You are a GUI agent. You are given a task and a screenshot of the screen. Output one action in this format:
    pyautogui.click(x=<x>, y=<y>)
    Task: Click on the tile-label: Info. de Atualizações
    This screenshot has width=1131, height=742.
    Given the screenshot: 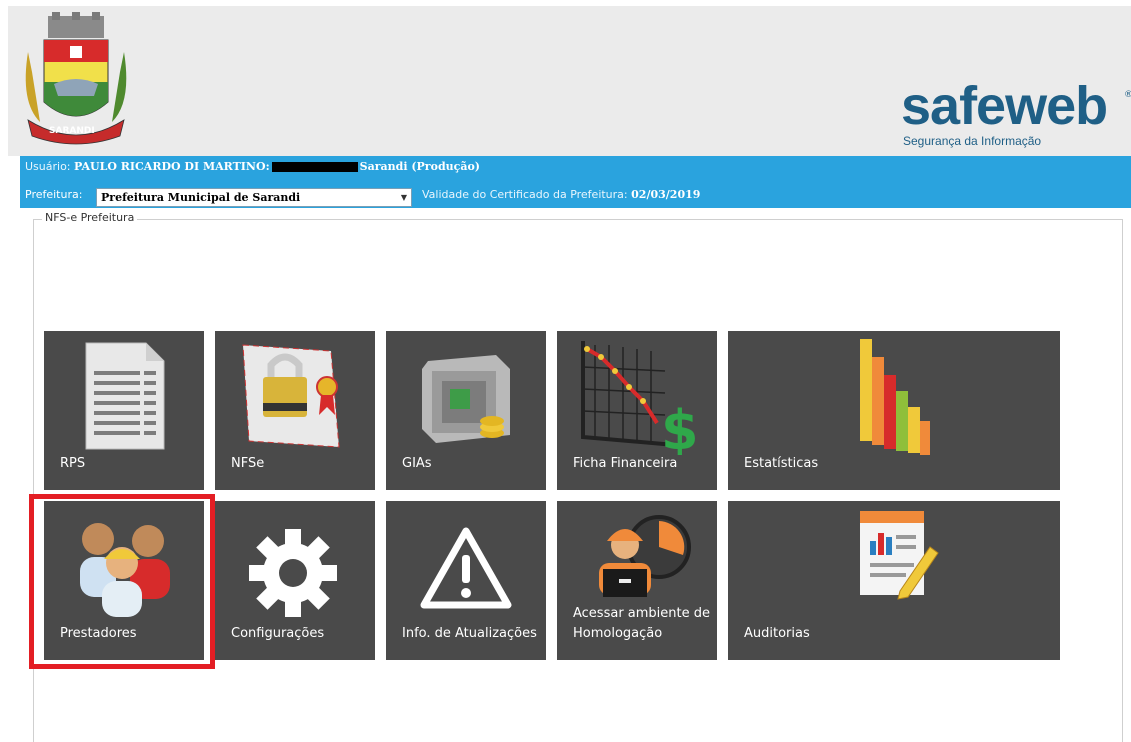 What is the action you would take?
    pyautogui.click(x=469, y=633)
    